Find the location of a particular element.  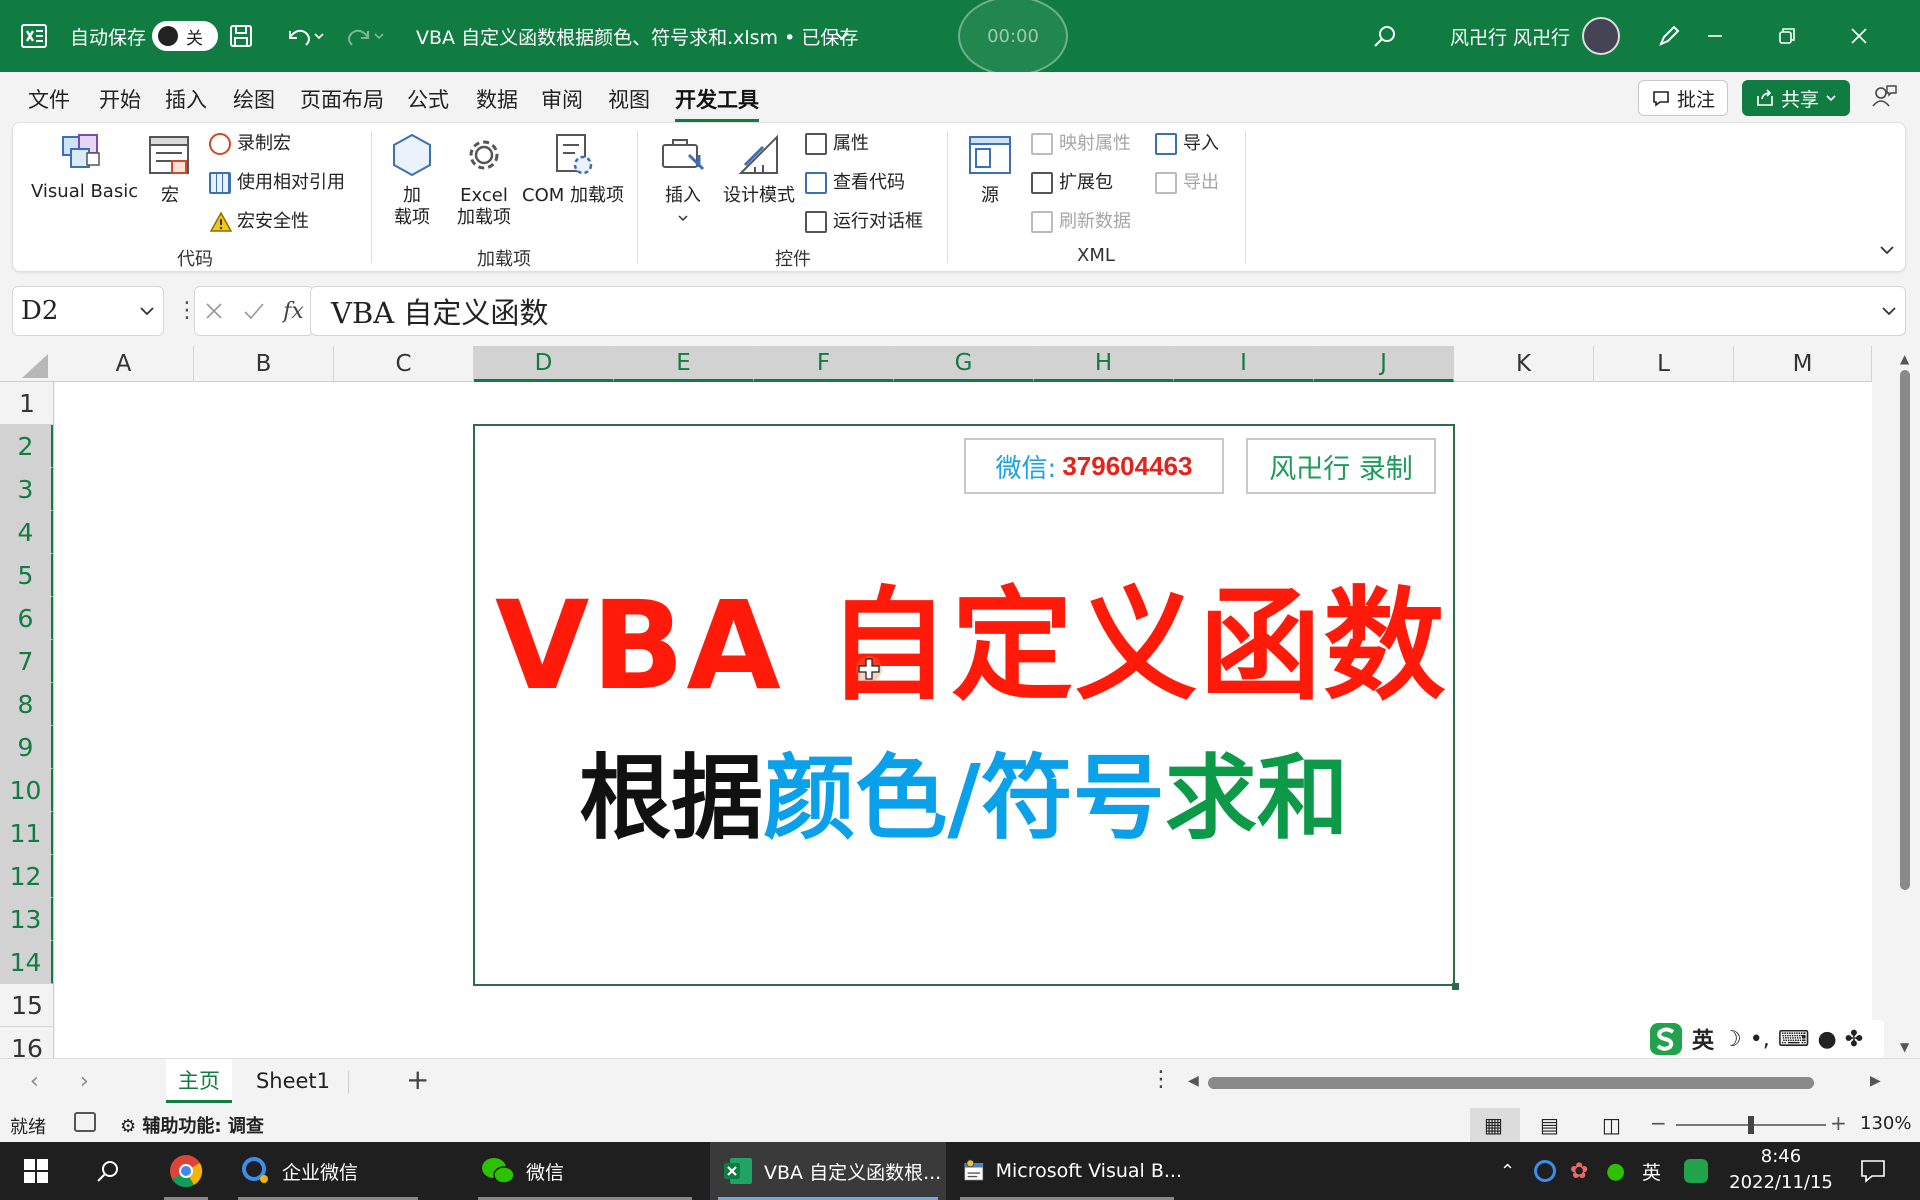

expand-formula-icon is located at coordinates (1889, 311).